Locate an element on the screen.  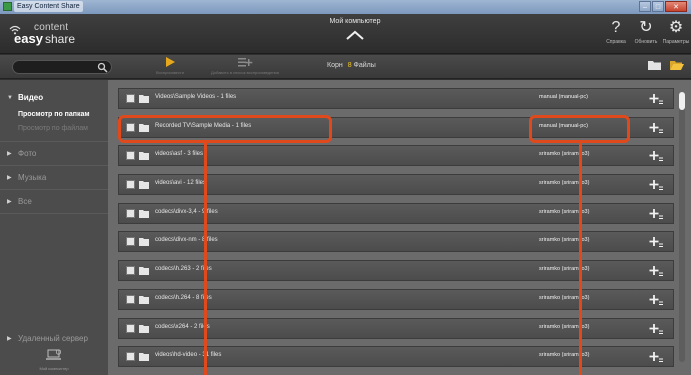
settings-button: ⚙ Параметры is located at coordinates (676, 35).